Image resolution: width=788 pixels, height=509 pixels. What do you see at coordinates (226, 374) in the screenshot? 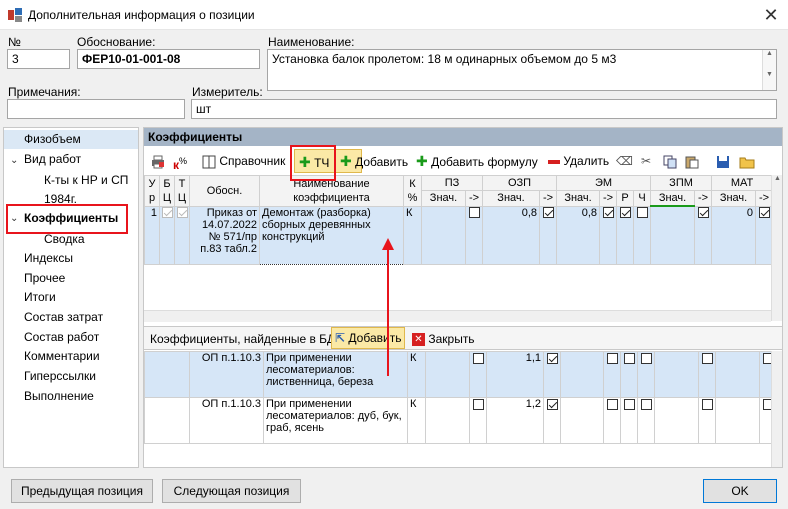
I see `found-row-basis: ОП п.1.10.3` at bounding box center [226, 374].